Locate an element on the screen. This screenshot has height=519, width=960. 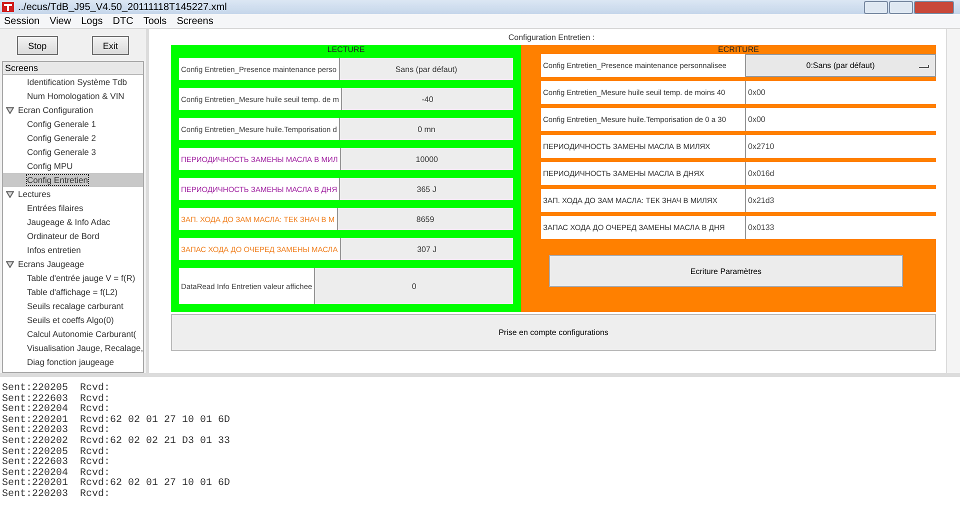
dropdown: 0:Sans (par défaut) is located at coordinates (840, 65).